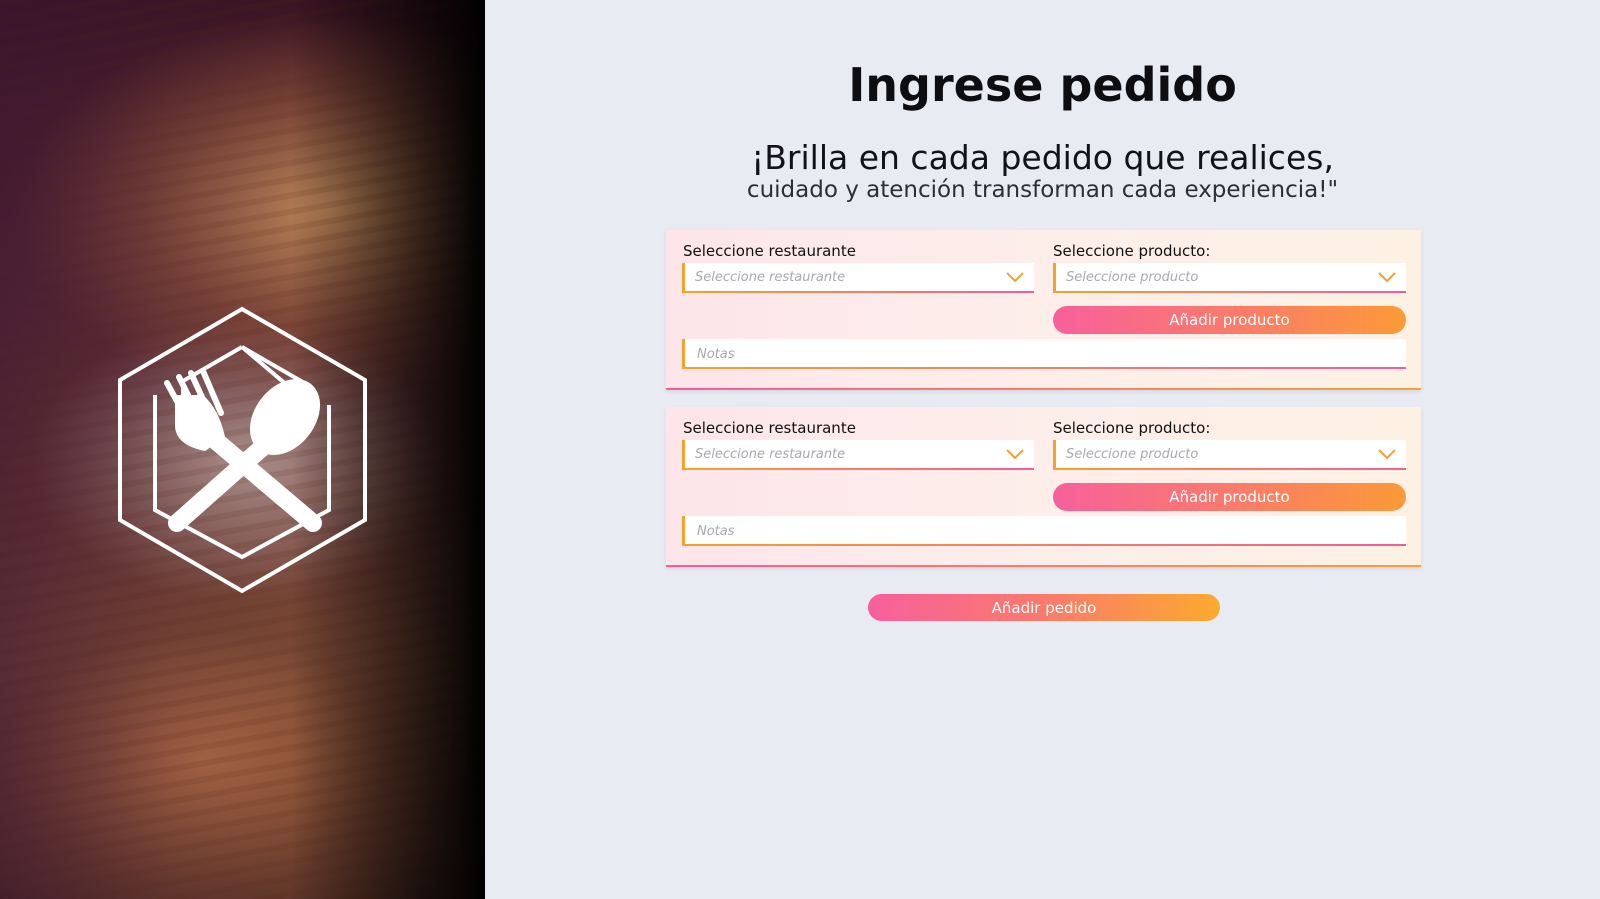  I want to click on add-order-button: Añadir pedido, so click(1044, 607).